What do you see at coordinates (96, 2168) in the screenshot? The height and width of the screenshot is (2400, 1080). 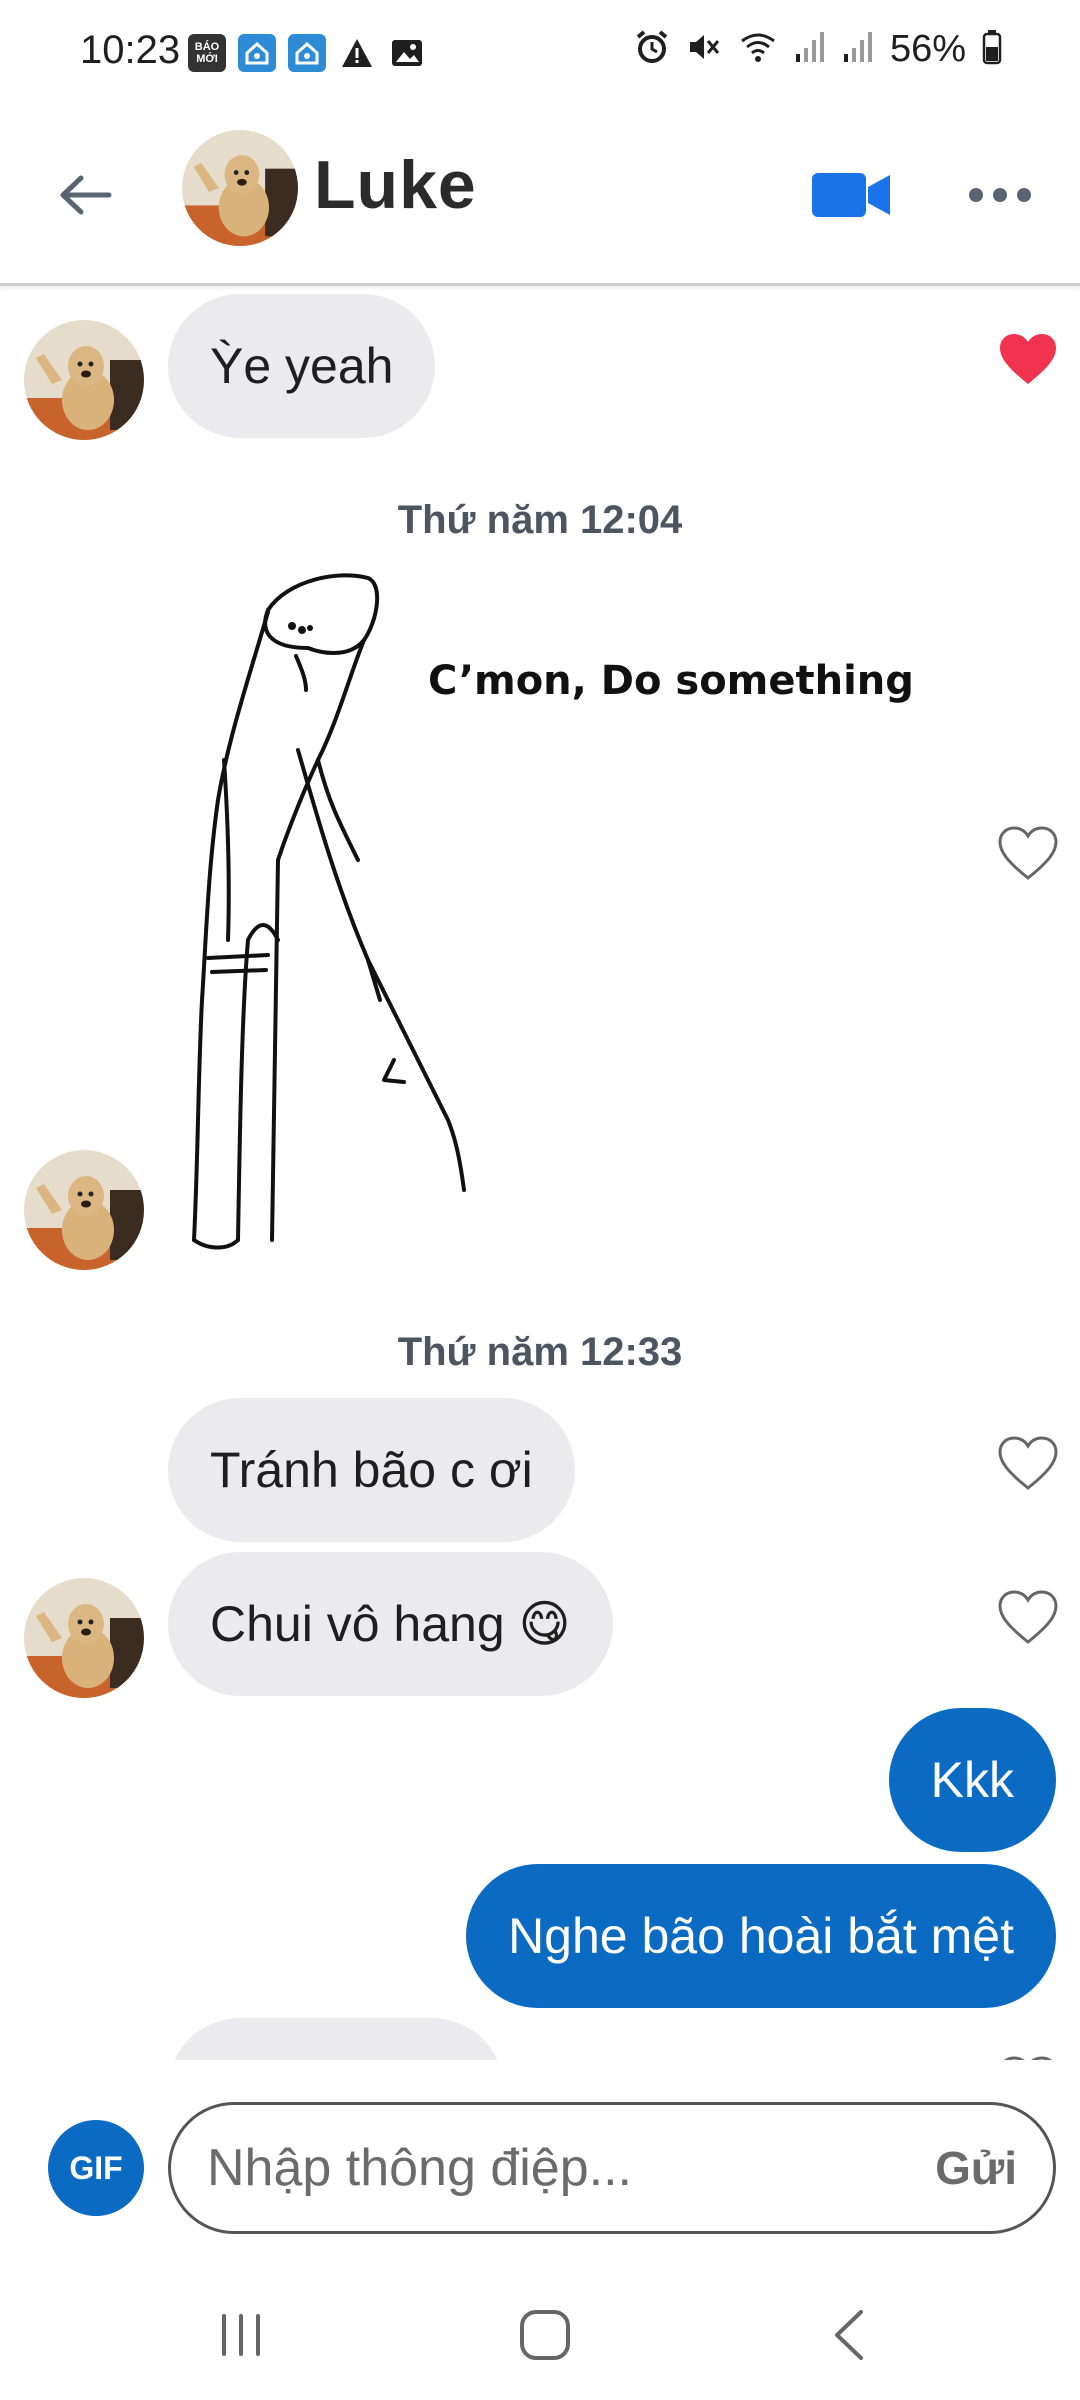 I see `gif-button: GIF` at bounding box center [96, 2168].